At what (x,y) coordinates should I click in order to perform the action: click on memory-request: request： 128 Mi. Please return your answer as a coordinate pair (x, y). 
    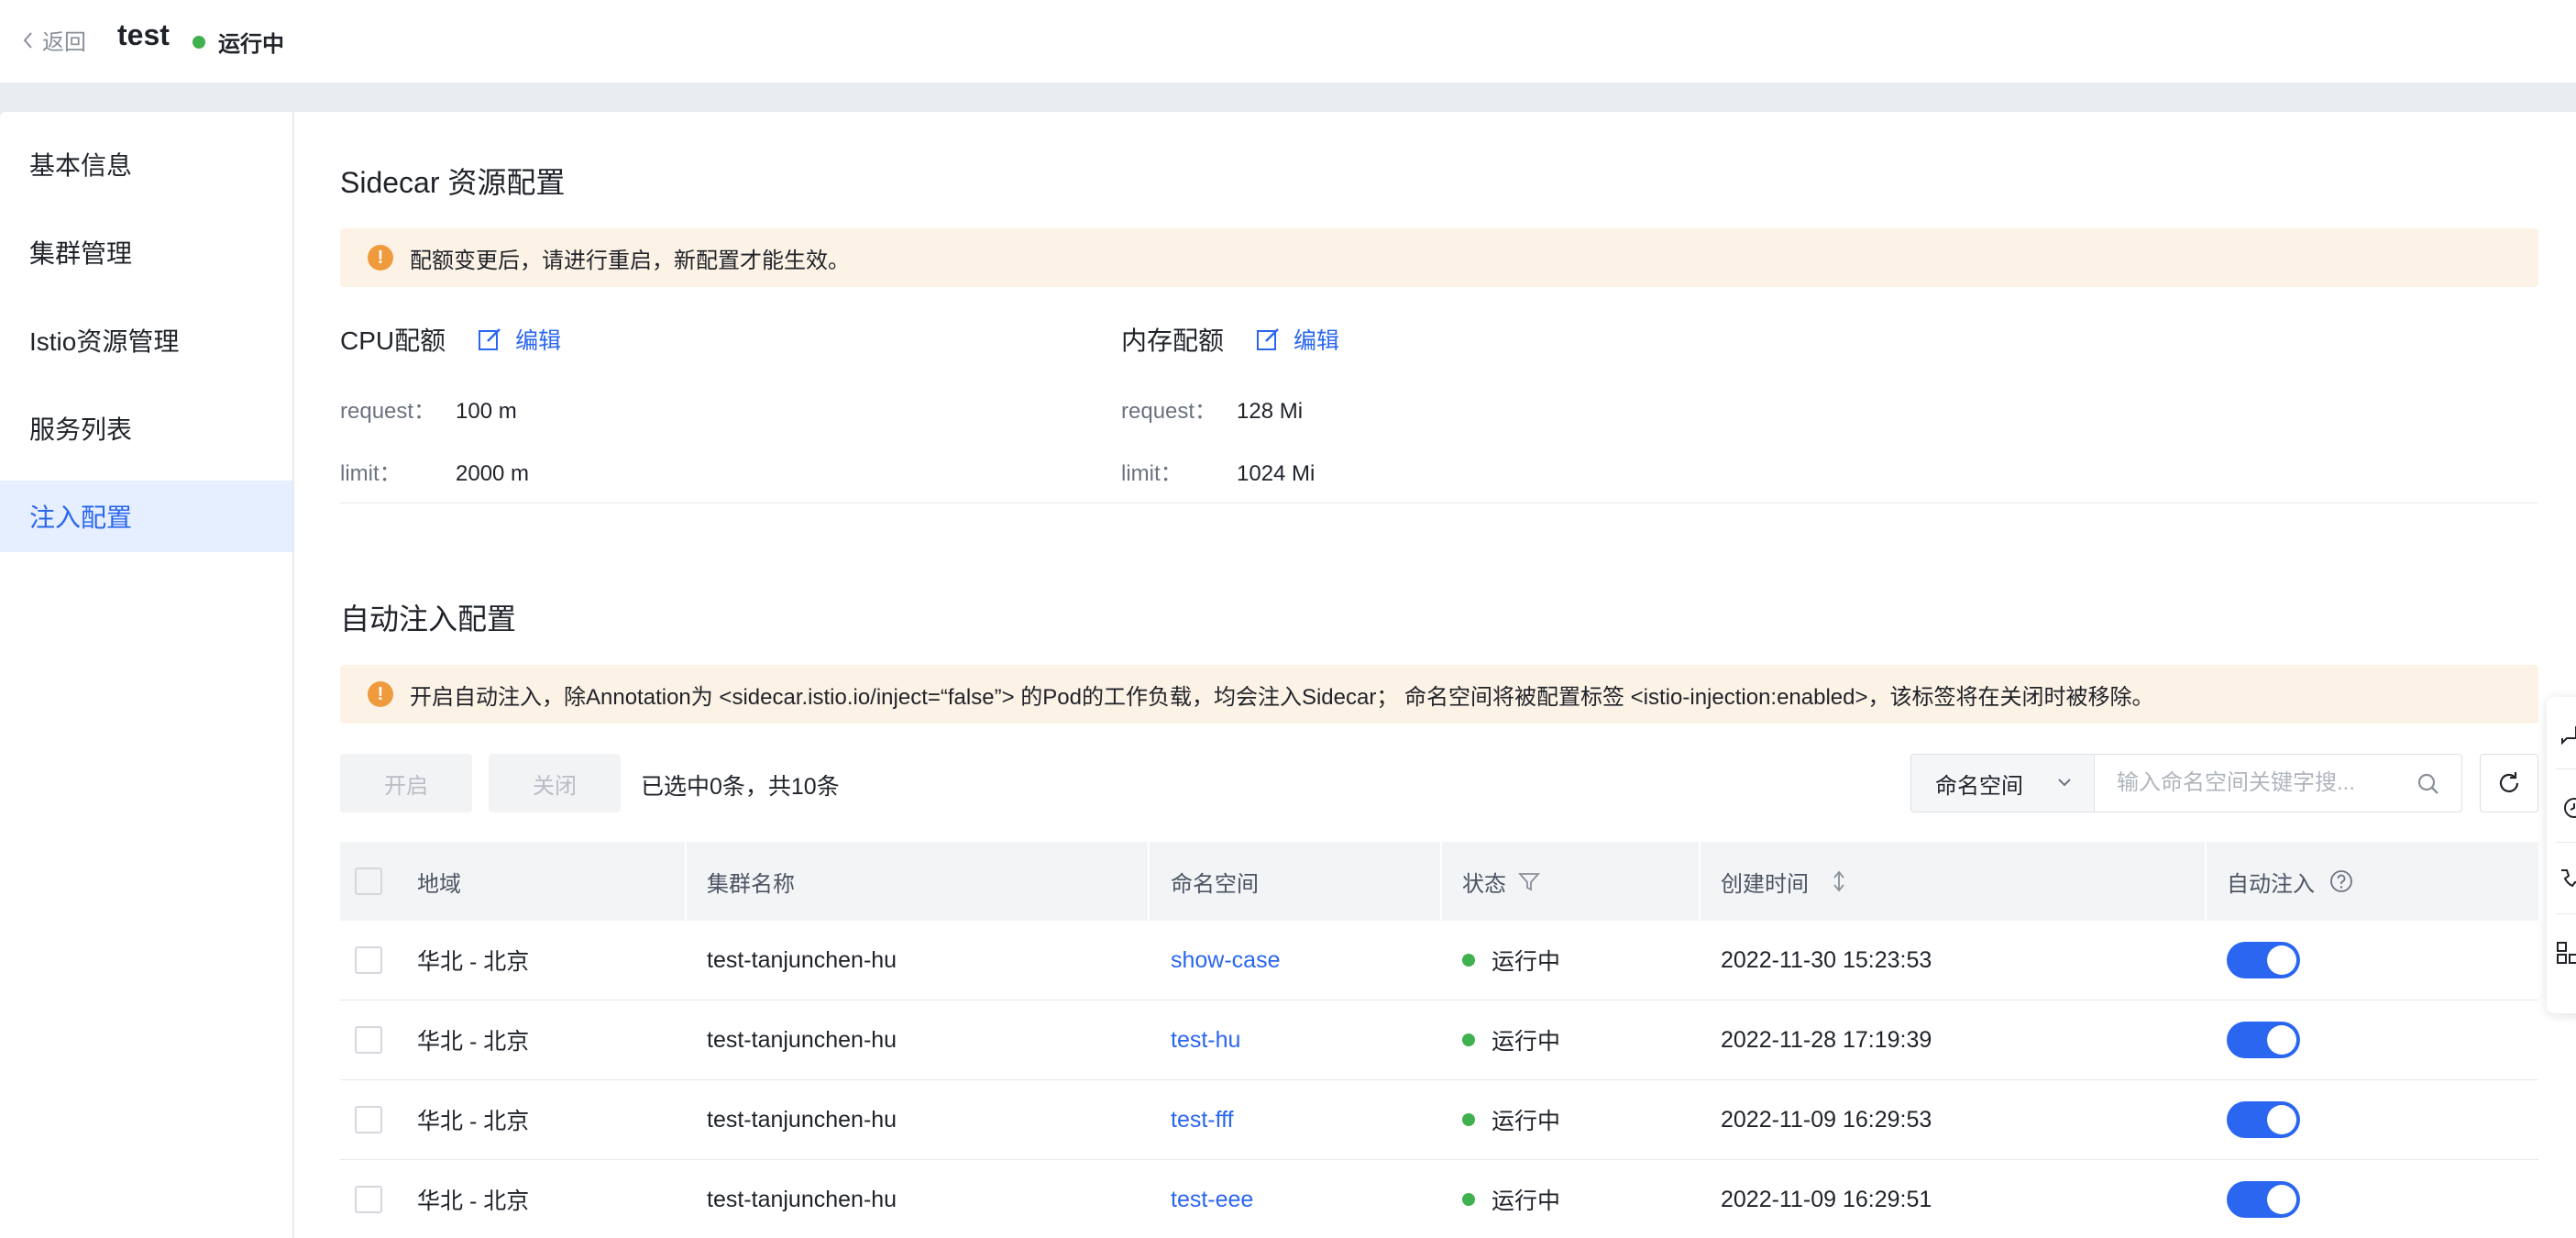
    Looking at the image, I should click on (1212, 408).